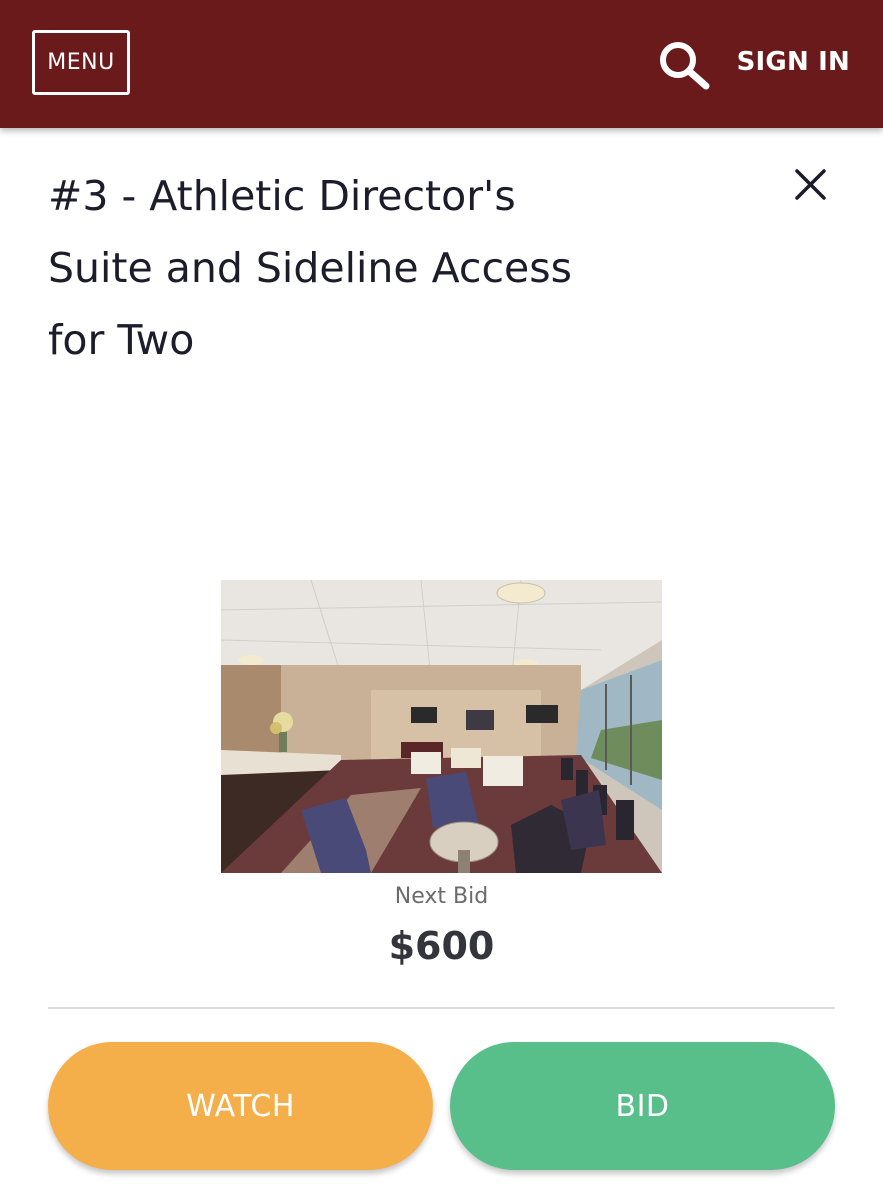  What do you see at coordinates (81, 62) in the screenshot?
I see `menu-button: MENU` at bounding box center [81, 62].